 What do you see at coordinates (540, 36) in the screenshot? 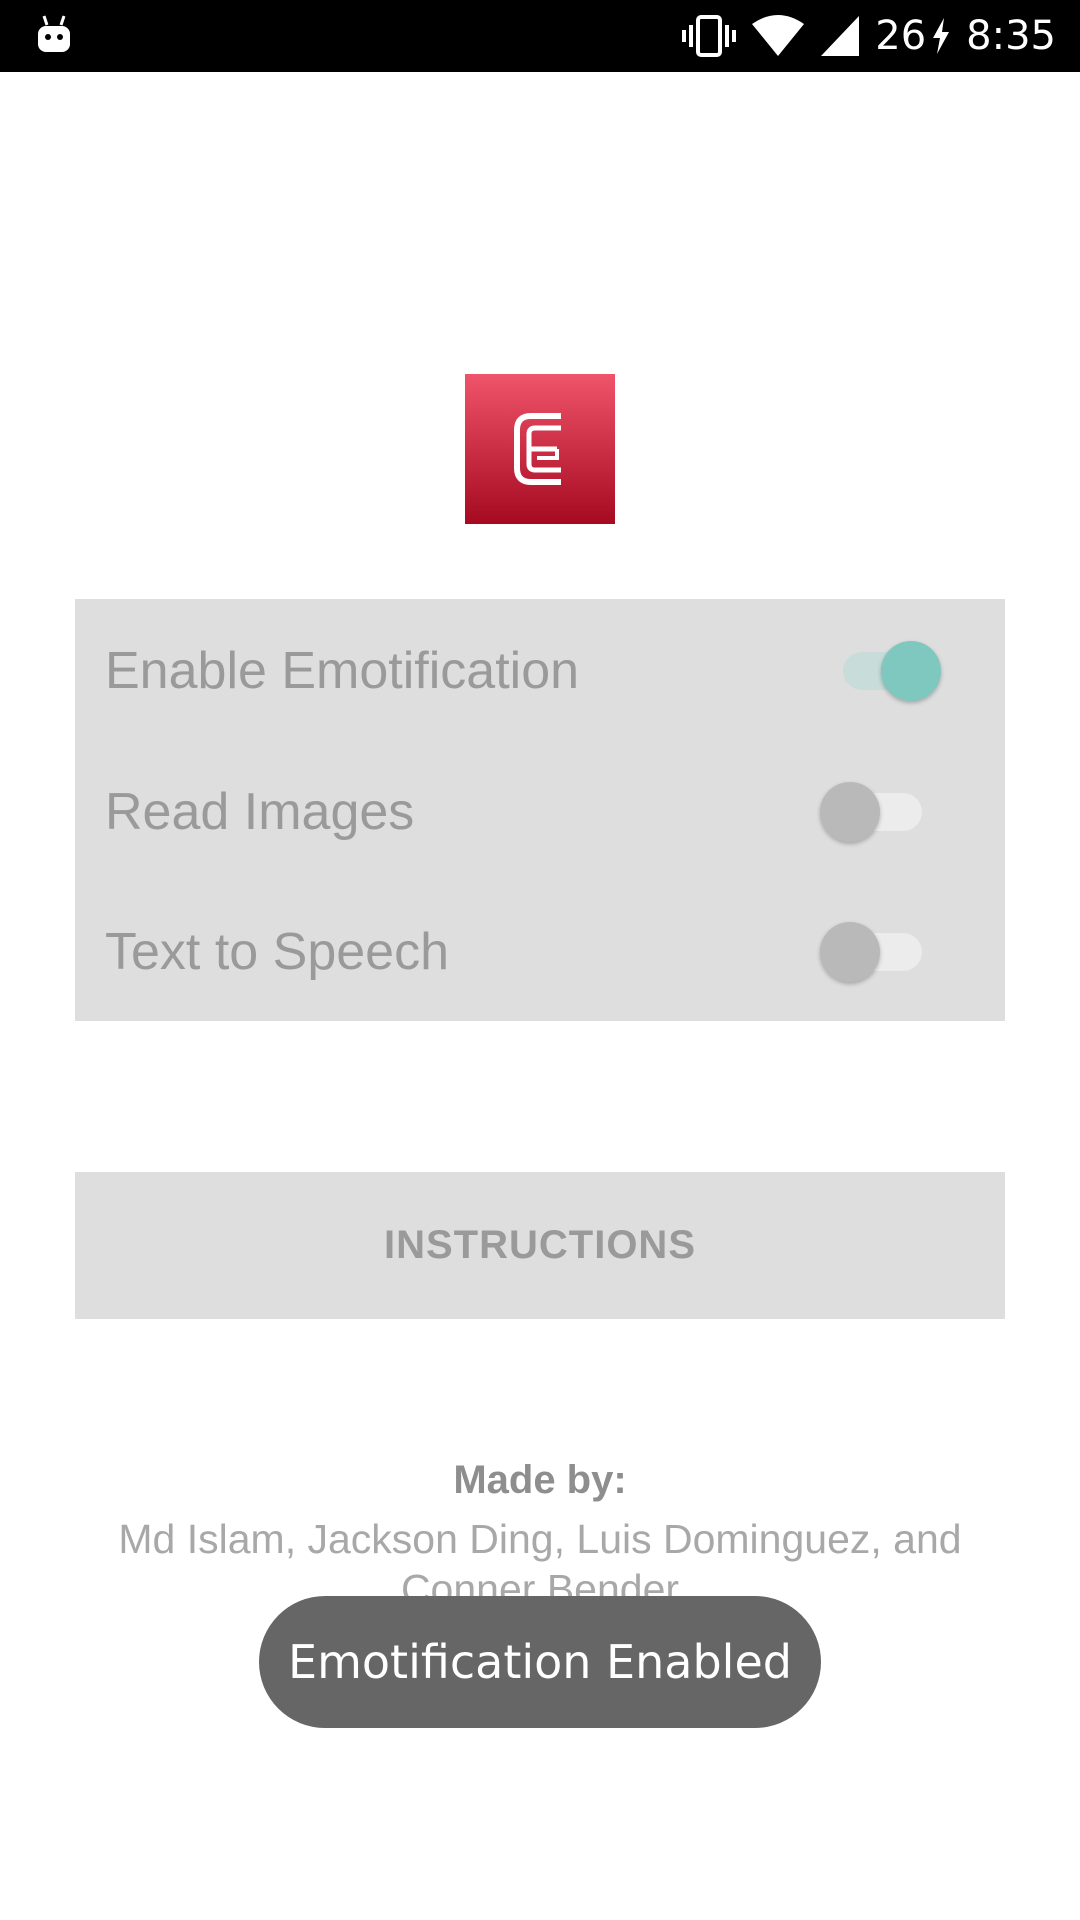
I see `status-bar: 26 8:35` at bounding box center [540, 36].